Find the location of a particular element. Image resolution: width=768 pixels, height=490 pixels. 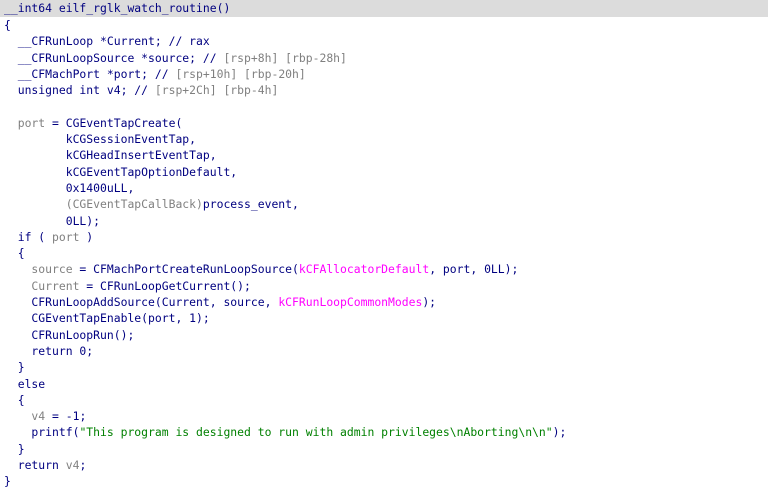

code-token: , port, 0LL); is located at coordinates (474, 269).